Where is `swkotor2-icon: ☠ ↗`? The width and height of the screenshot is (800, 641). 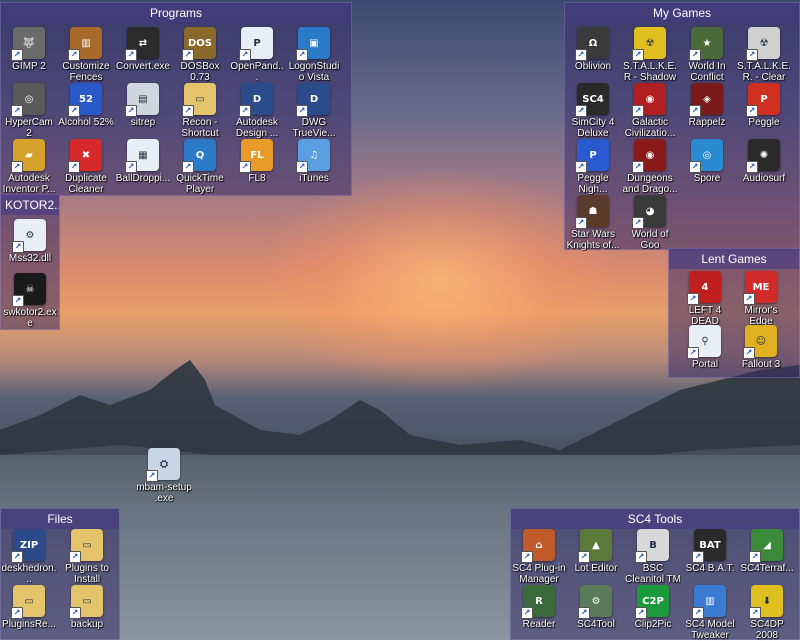 swkotor2-icon: ☠ ↗ is located at coordinates (29, 290).